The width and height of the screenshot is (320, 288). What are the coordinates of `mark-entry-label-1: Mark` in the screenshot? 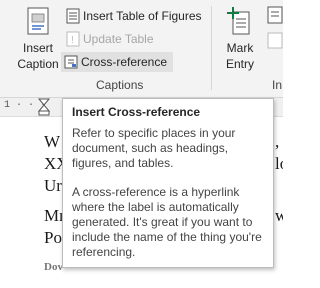 It's located at (240, 48).